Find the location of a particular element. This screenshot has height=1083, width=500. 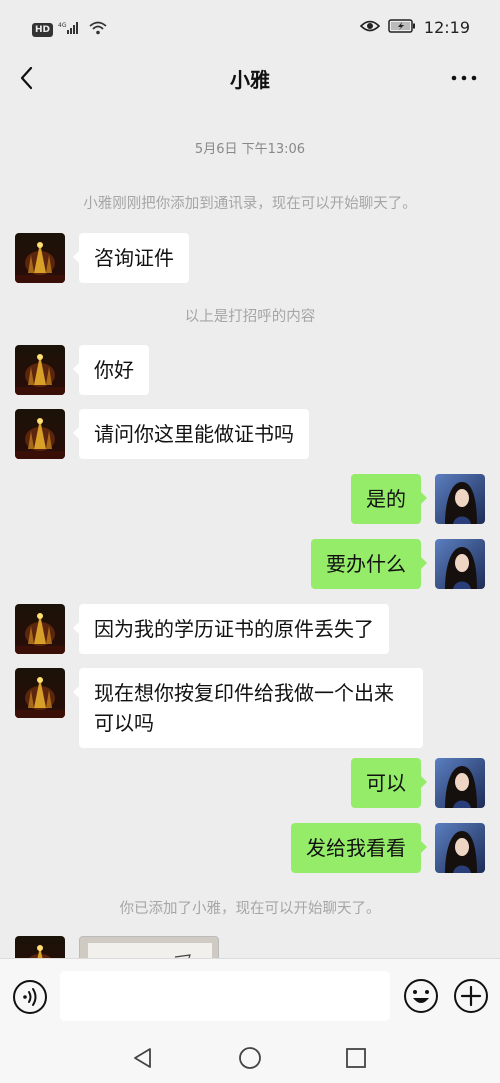

input-bar is located at coordinates (250, 995).